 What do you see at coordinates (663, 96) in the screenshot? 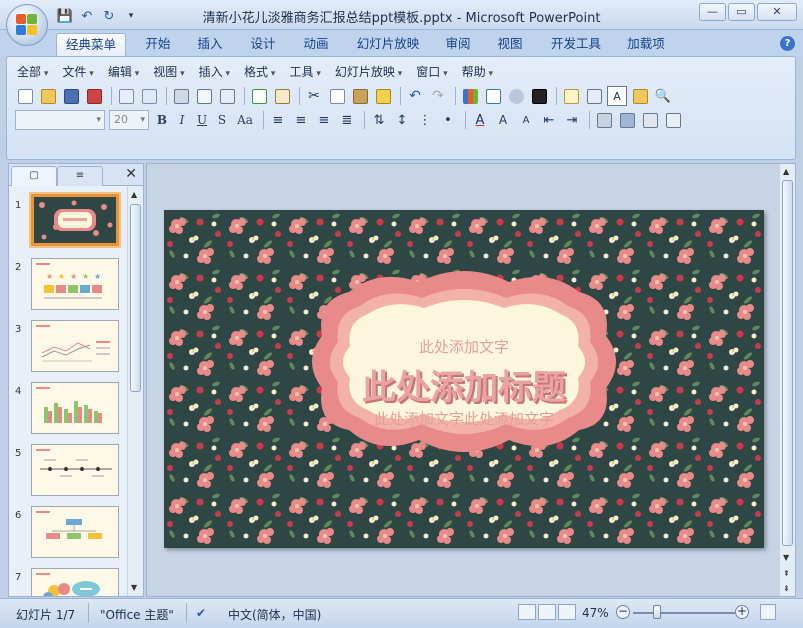
I see `find-icon: 🔍` at bounding box center [663, 96].